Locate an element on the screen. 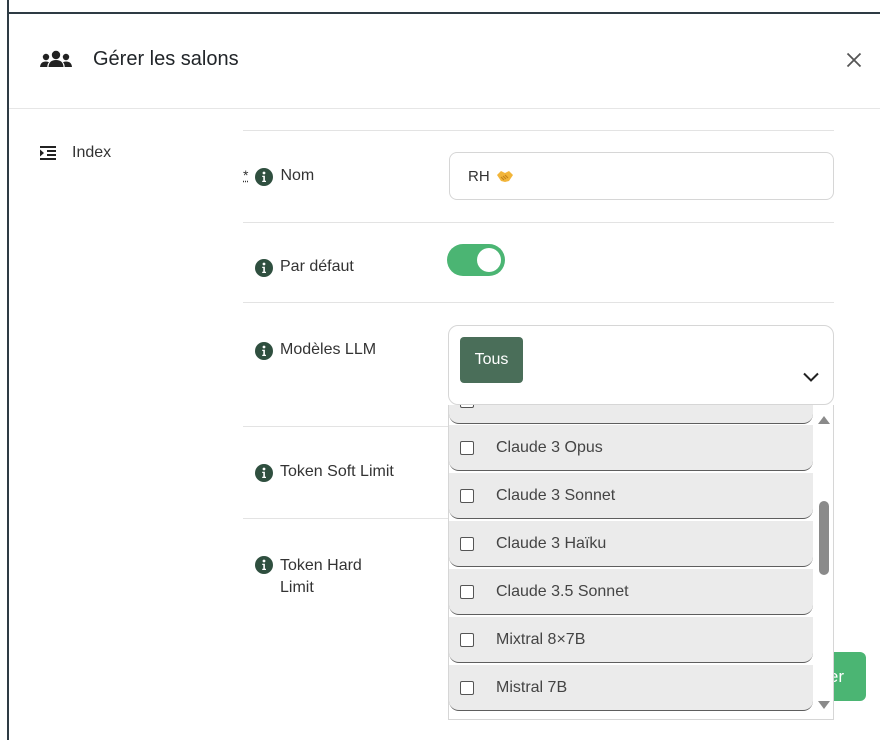  field-label-token-hard: Token Hard Limit is located at coordinates (308, 577).